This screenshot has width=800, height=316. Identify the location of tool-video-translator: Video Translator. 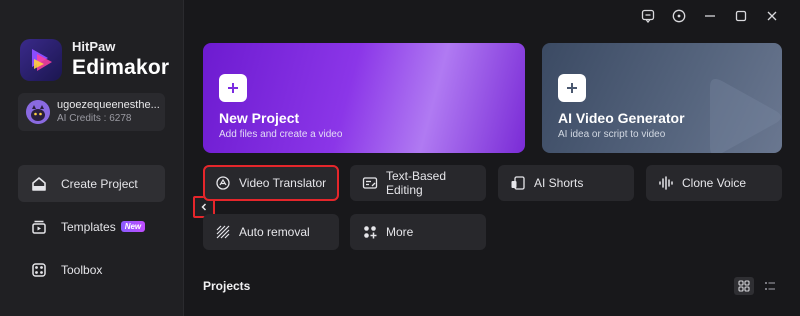
(271, 183).